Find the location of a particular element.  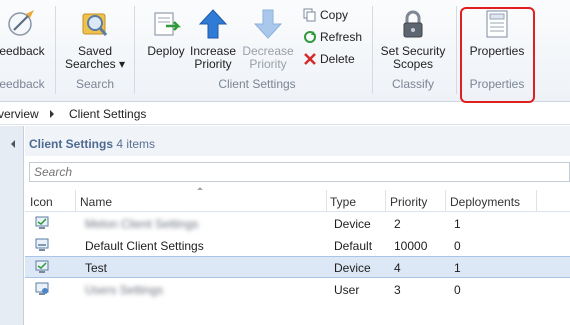

row-type: User is located at coordinates (347, 290).